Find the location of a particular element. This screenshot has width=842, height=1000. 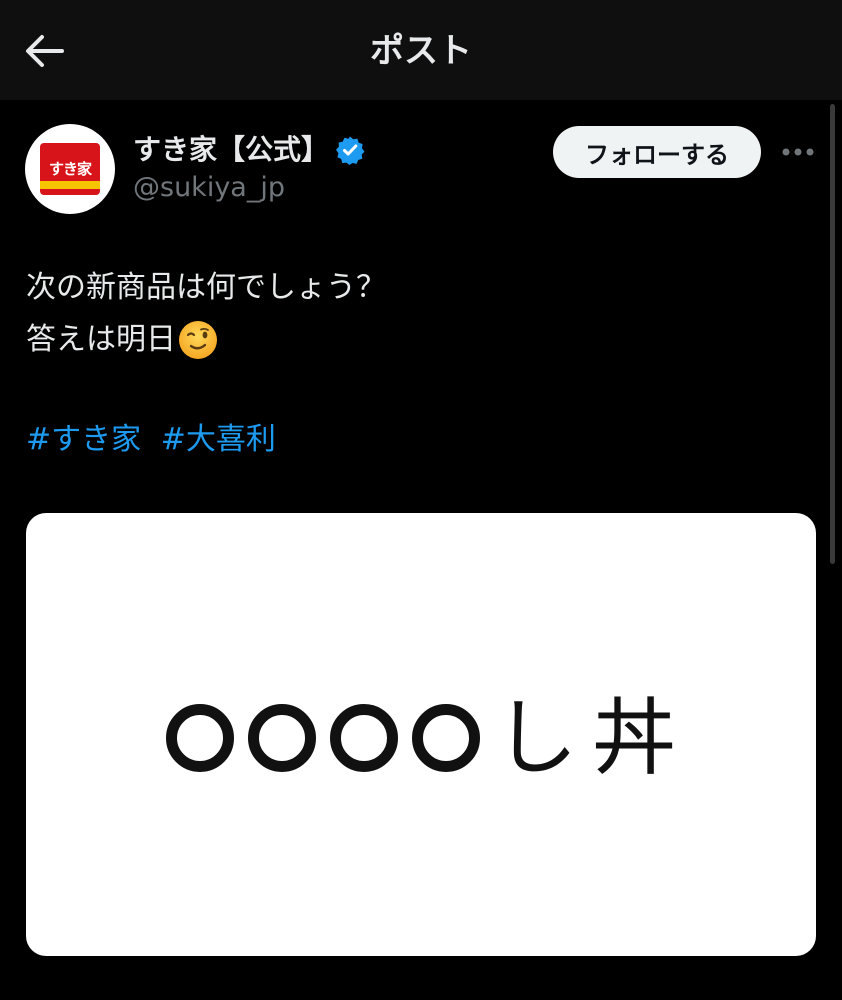

image-char-don: 丼 is located at coordinates (634, 738).